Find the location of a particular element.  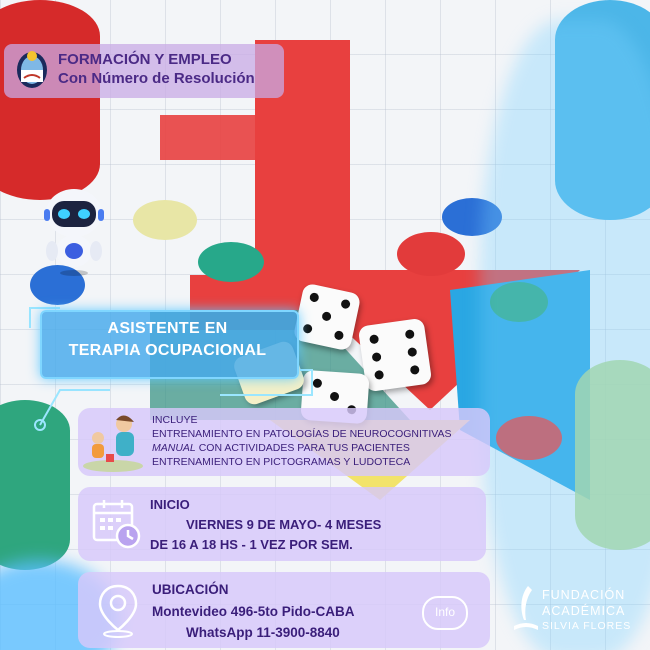

location-pin-icon is located at coordinates (118, 611).